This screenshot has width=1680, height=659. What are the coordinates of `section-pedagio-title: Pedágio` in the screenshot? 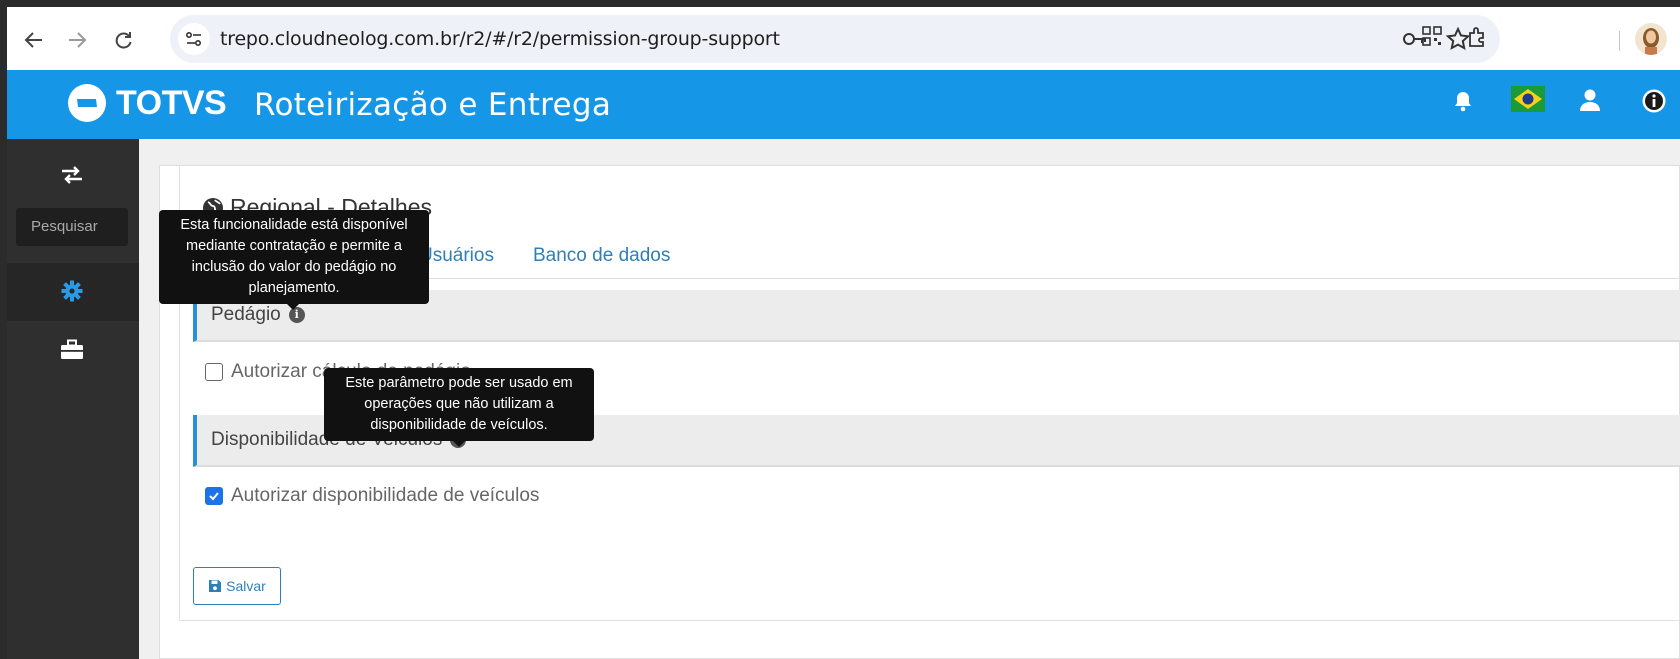 It's located at (246, 314).